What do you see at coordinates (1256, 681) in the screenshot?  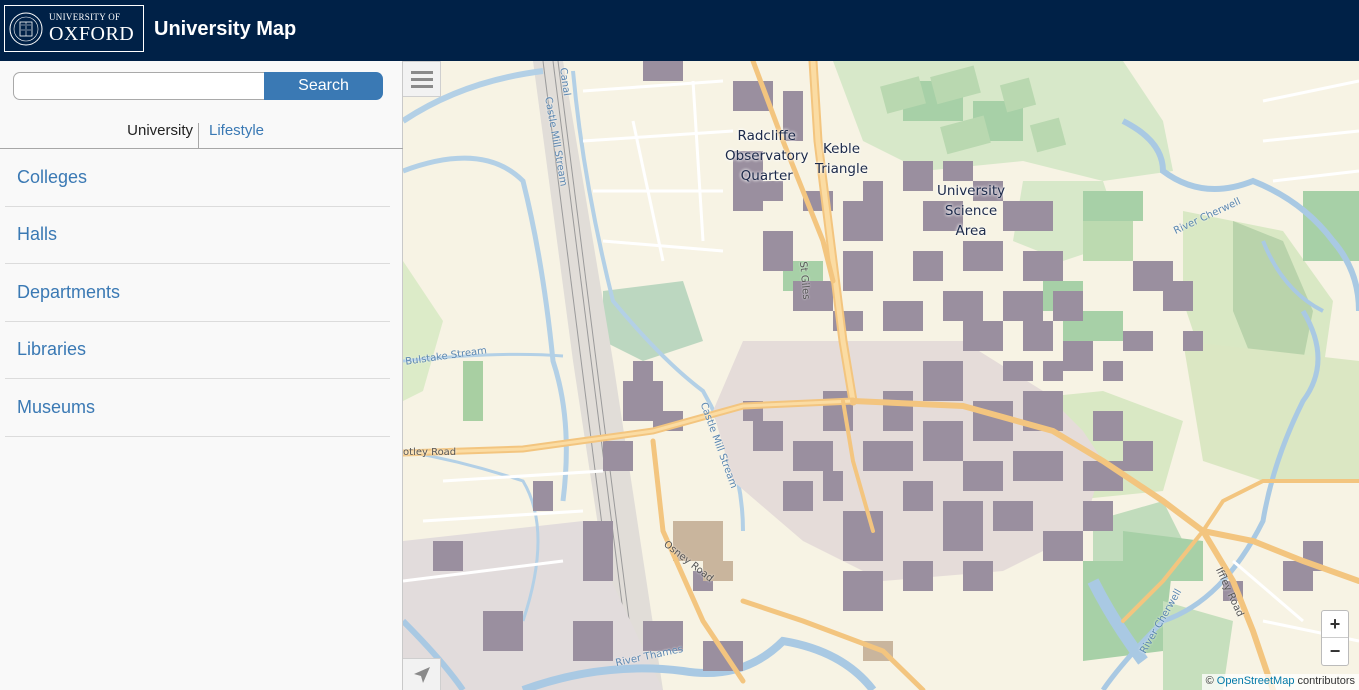 I see `openstreetmap-link: OpenStreetMap` at bounding box center [1256, 681].